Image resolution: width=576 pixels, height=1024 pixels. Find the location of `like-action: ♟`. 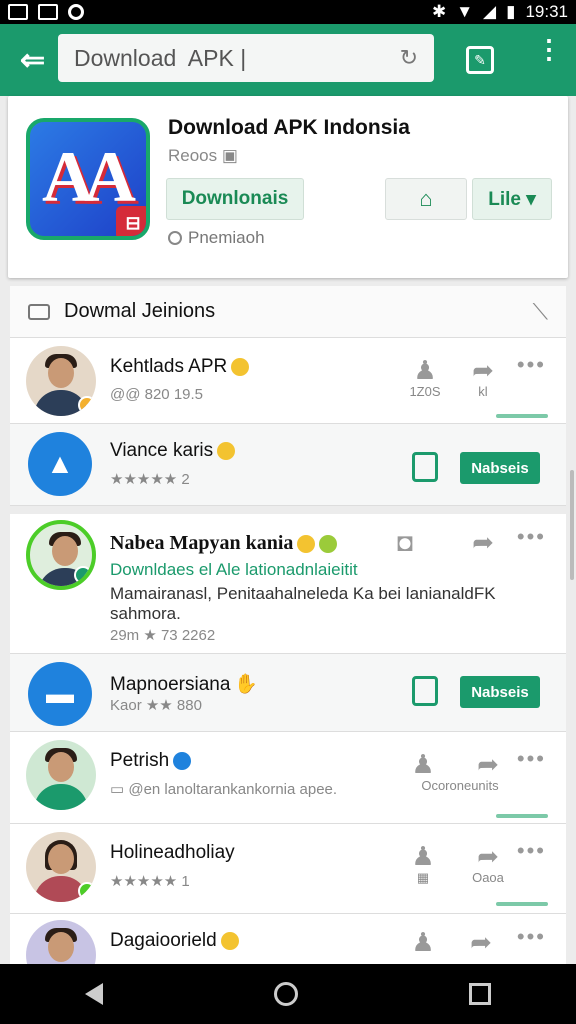

like-action: ♟ is located at coordinates (423, 942).